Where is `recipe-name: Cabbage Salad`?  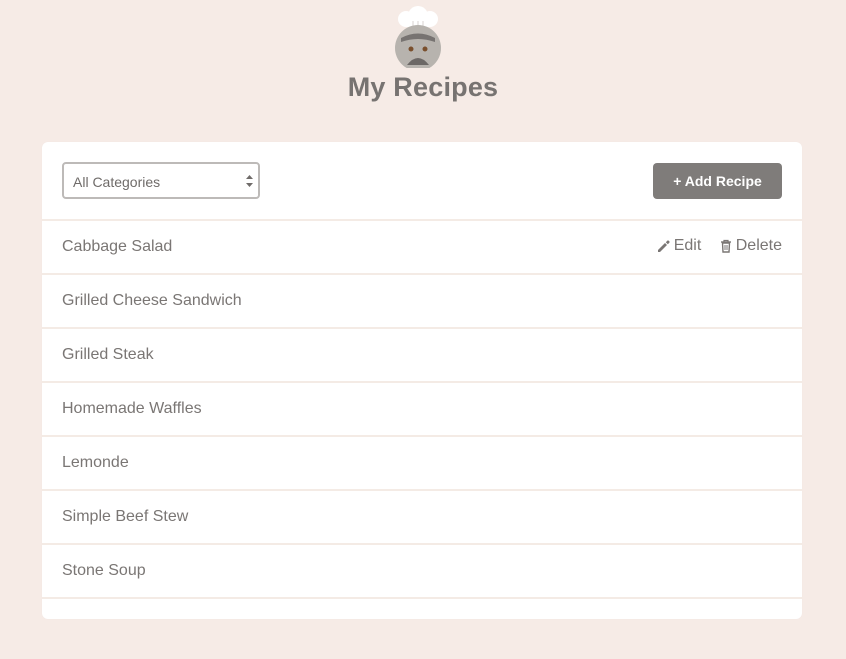
recipe-name: Cabbage Salad is located at coordinates (117, 247).